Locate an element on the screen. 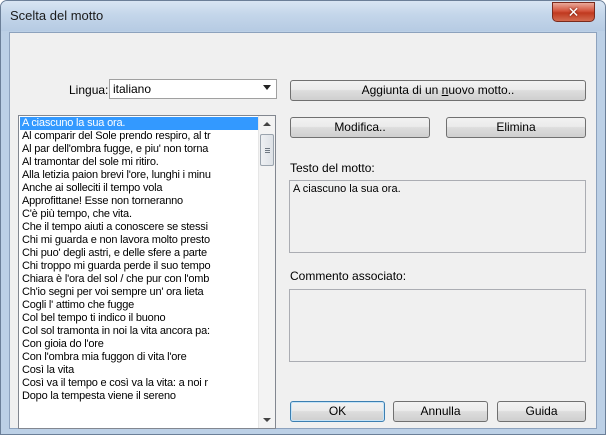 The width and height of the screenshot is (606, 435). add-new-label-prefix: Aggiunta di un is located at coordinates (401, 90).